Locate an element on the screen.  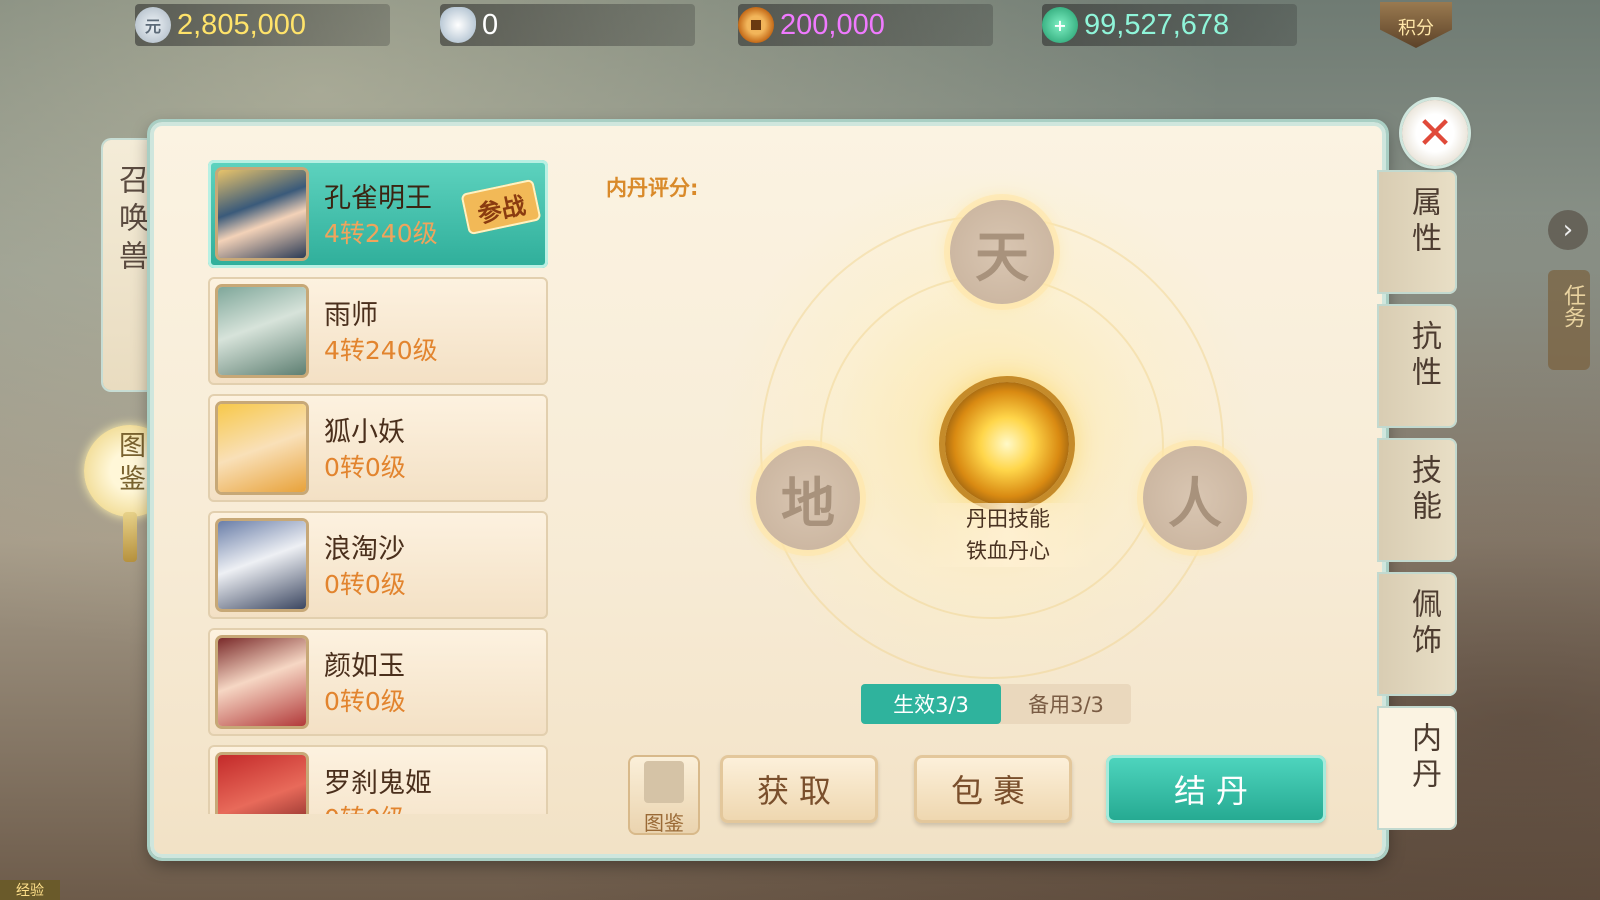
tujian-button-label: 图鉴 is located at coordinates (664, 823).